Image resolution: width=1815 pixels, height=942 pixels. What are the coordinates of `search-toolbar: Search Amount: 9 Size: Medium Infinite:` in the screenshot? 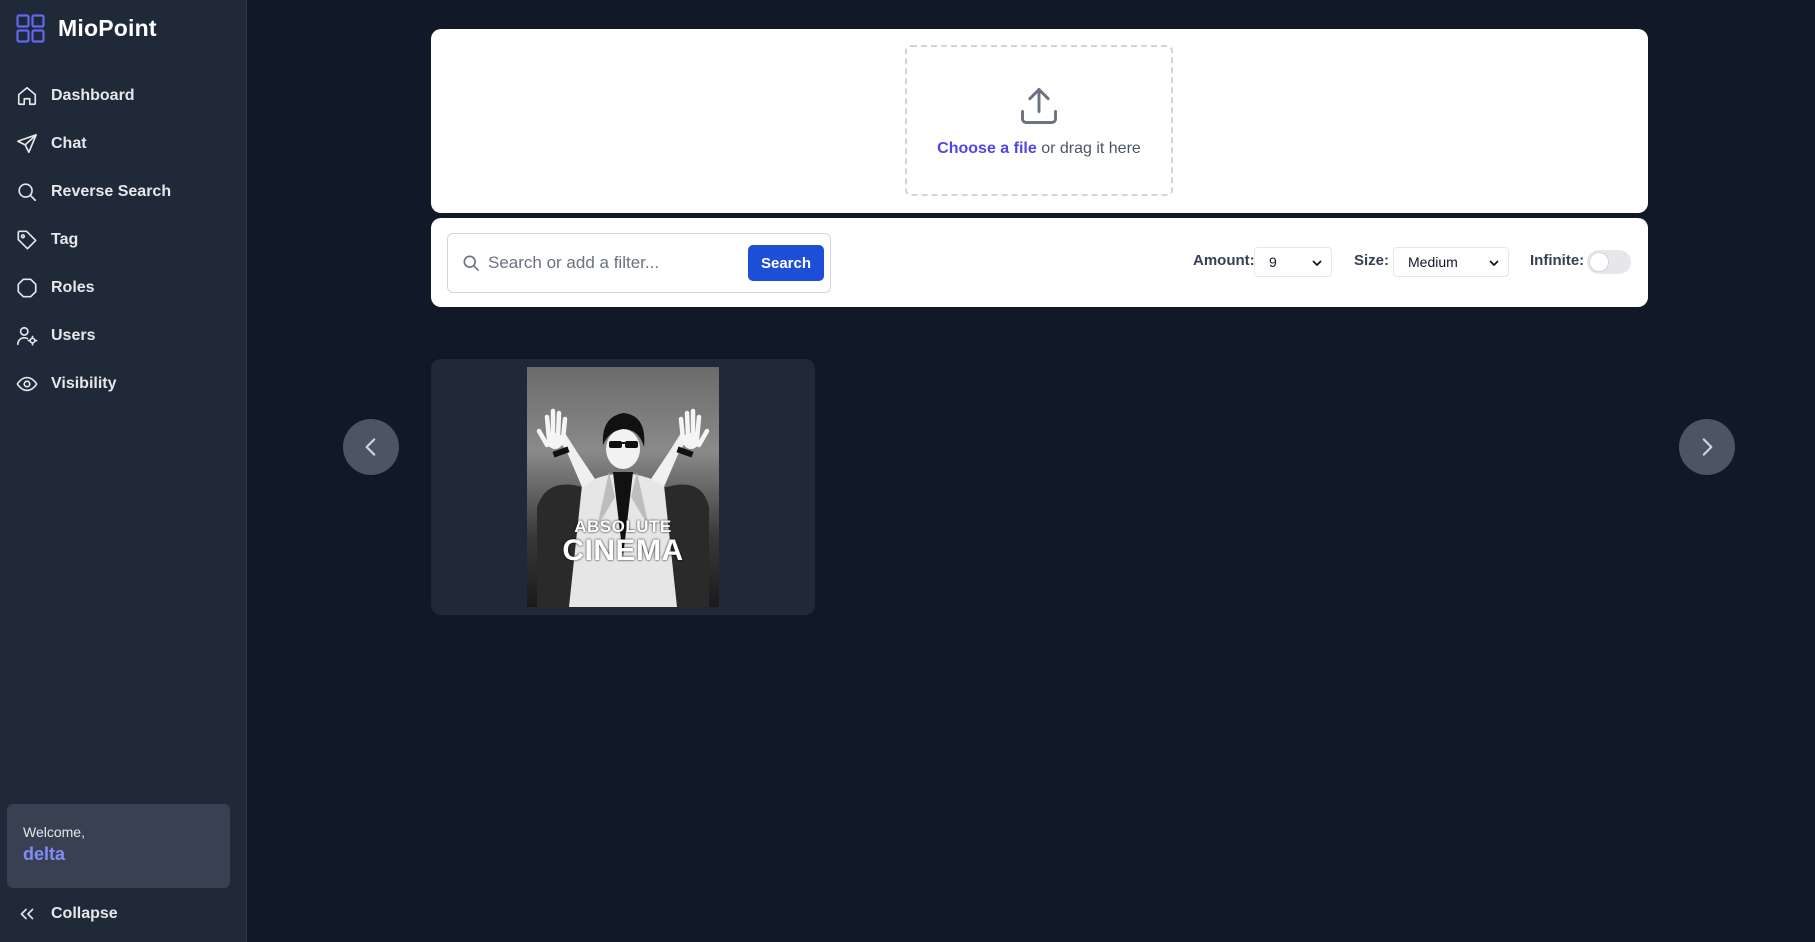 It's located at (1039, 262).